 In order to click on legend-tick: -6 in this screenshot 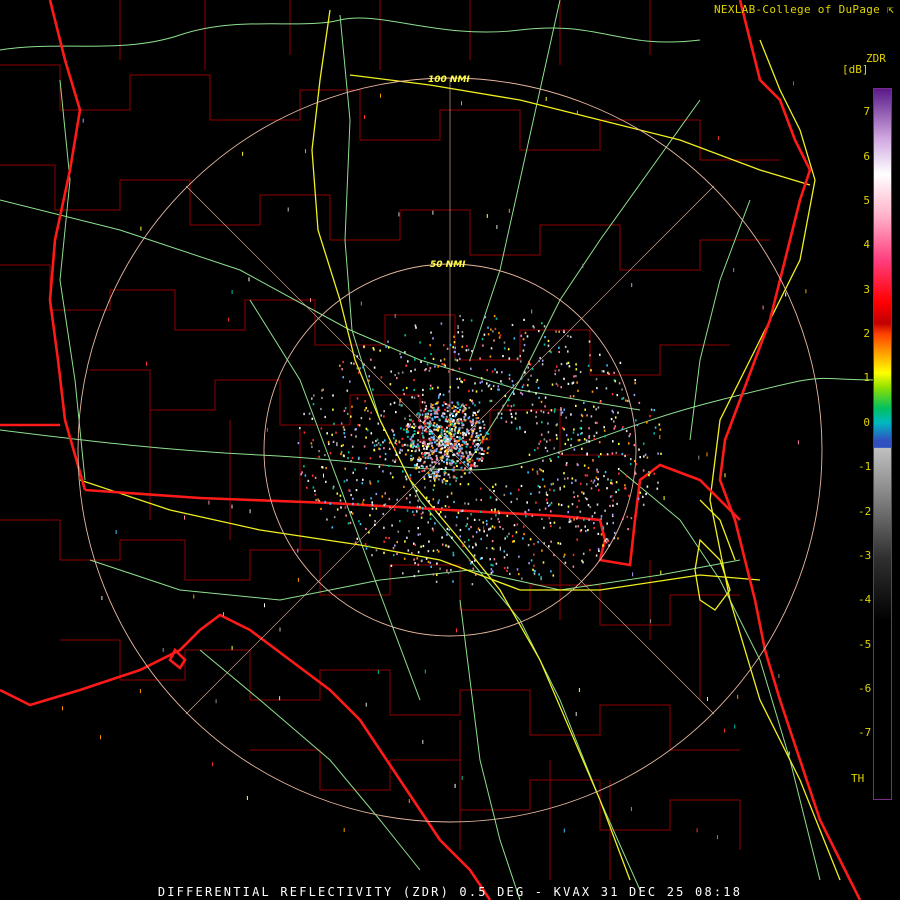, I will do `click(865, 688)`.